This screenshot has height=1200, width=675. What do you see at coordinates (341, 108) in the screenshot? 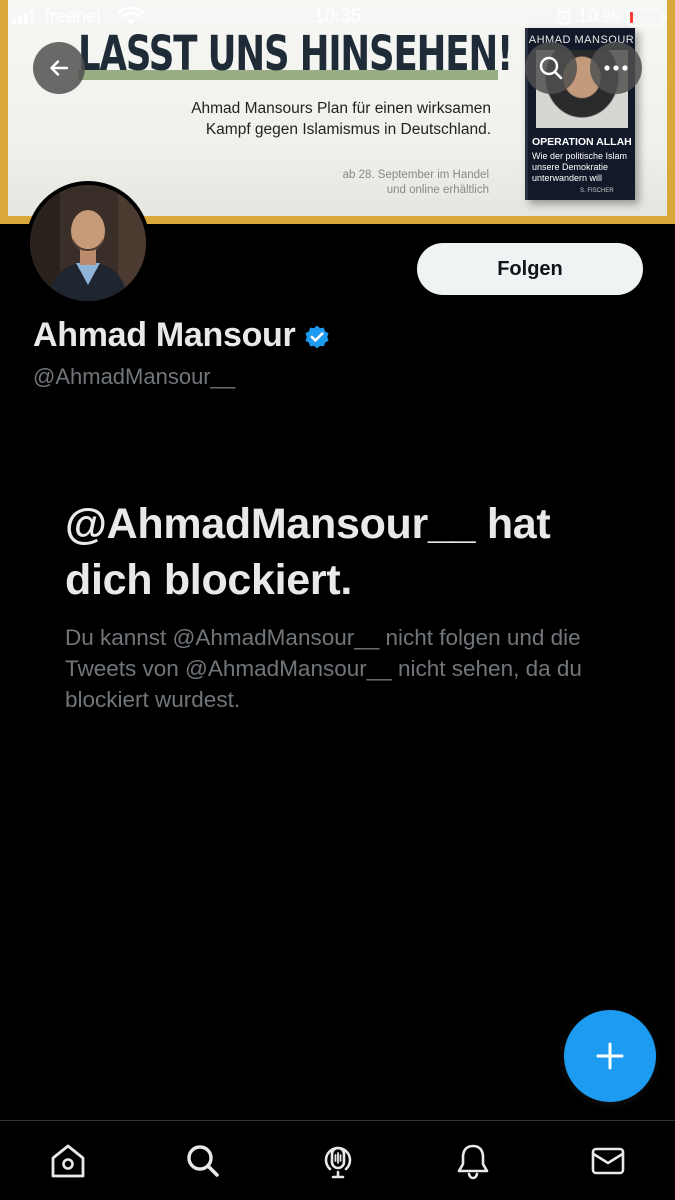
I see `banner-subtitle-line1: Ahmad Mansours Plan für einen wirksamen` at bounding box center [341, 108].